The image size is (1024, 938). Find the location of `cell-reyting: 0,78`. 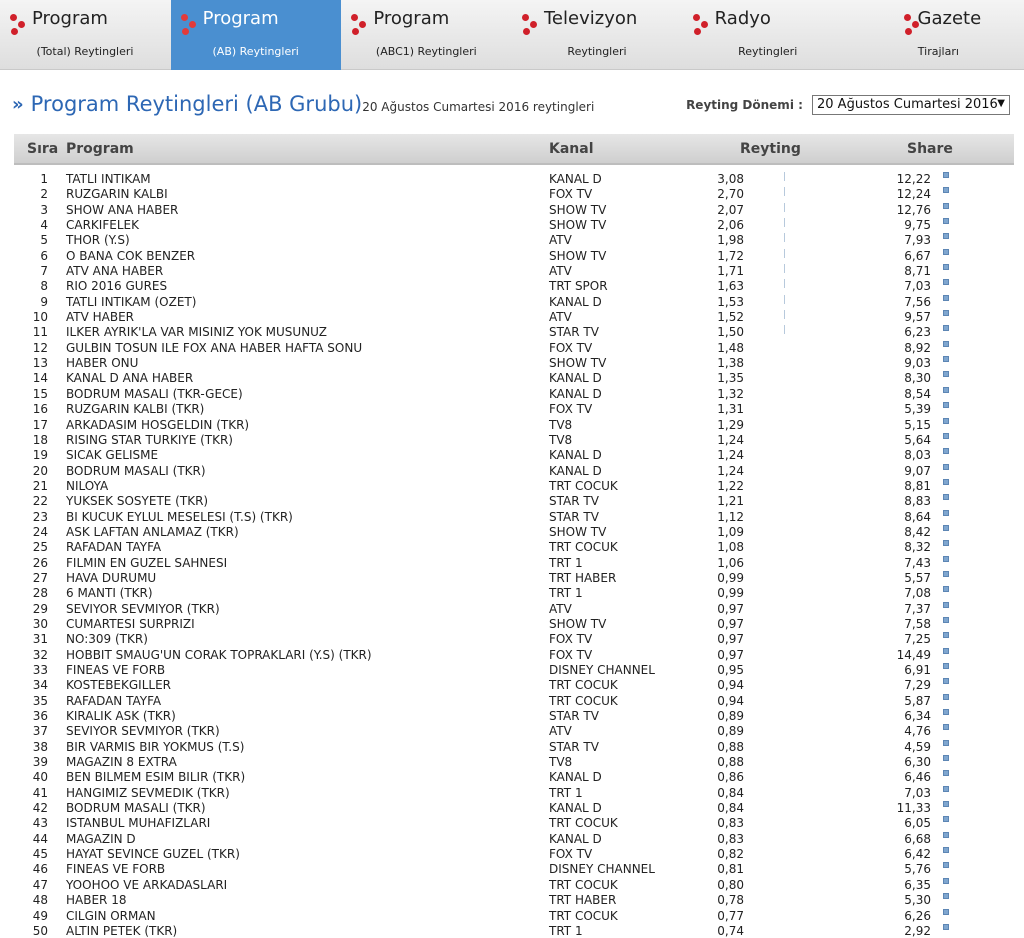

cell-reyting: 0,78 is located at coordinates (730, 900).